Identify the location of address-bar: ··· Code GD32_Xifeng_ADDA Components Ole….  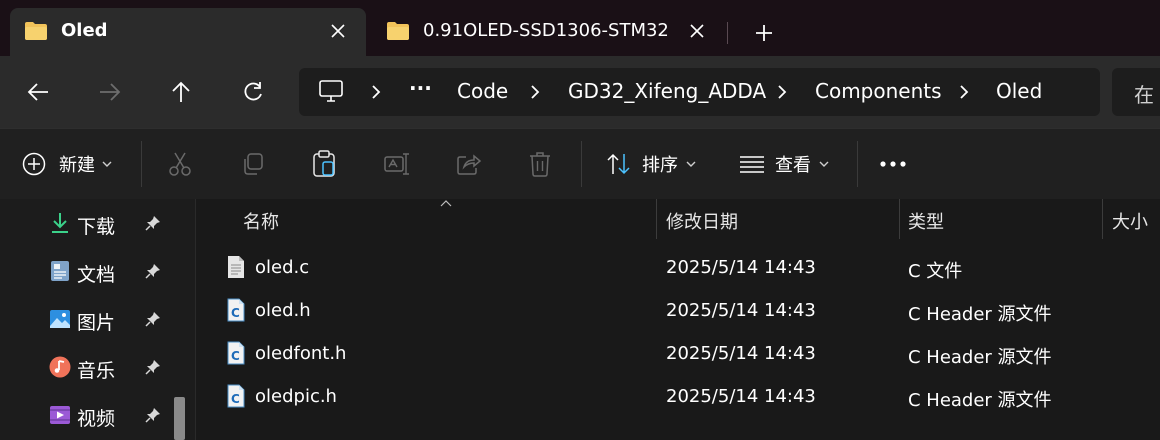
(699, 92).